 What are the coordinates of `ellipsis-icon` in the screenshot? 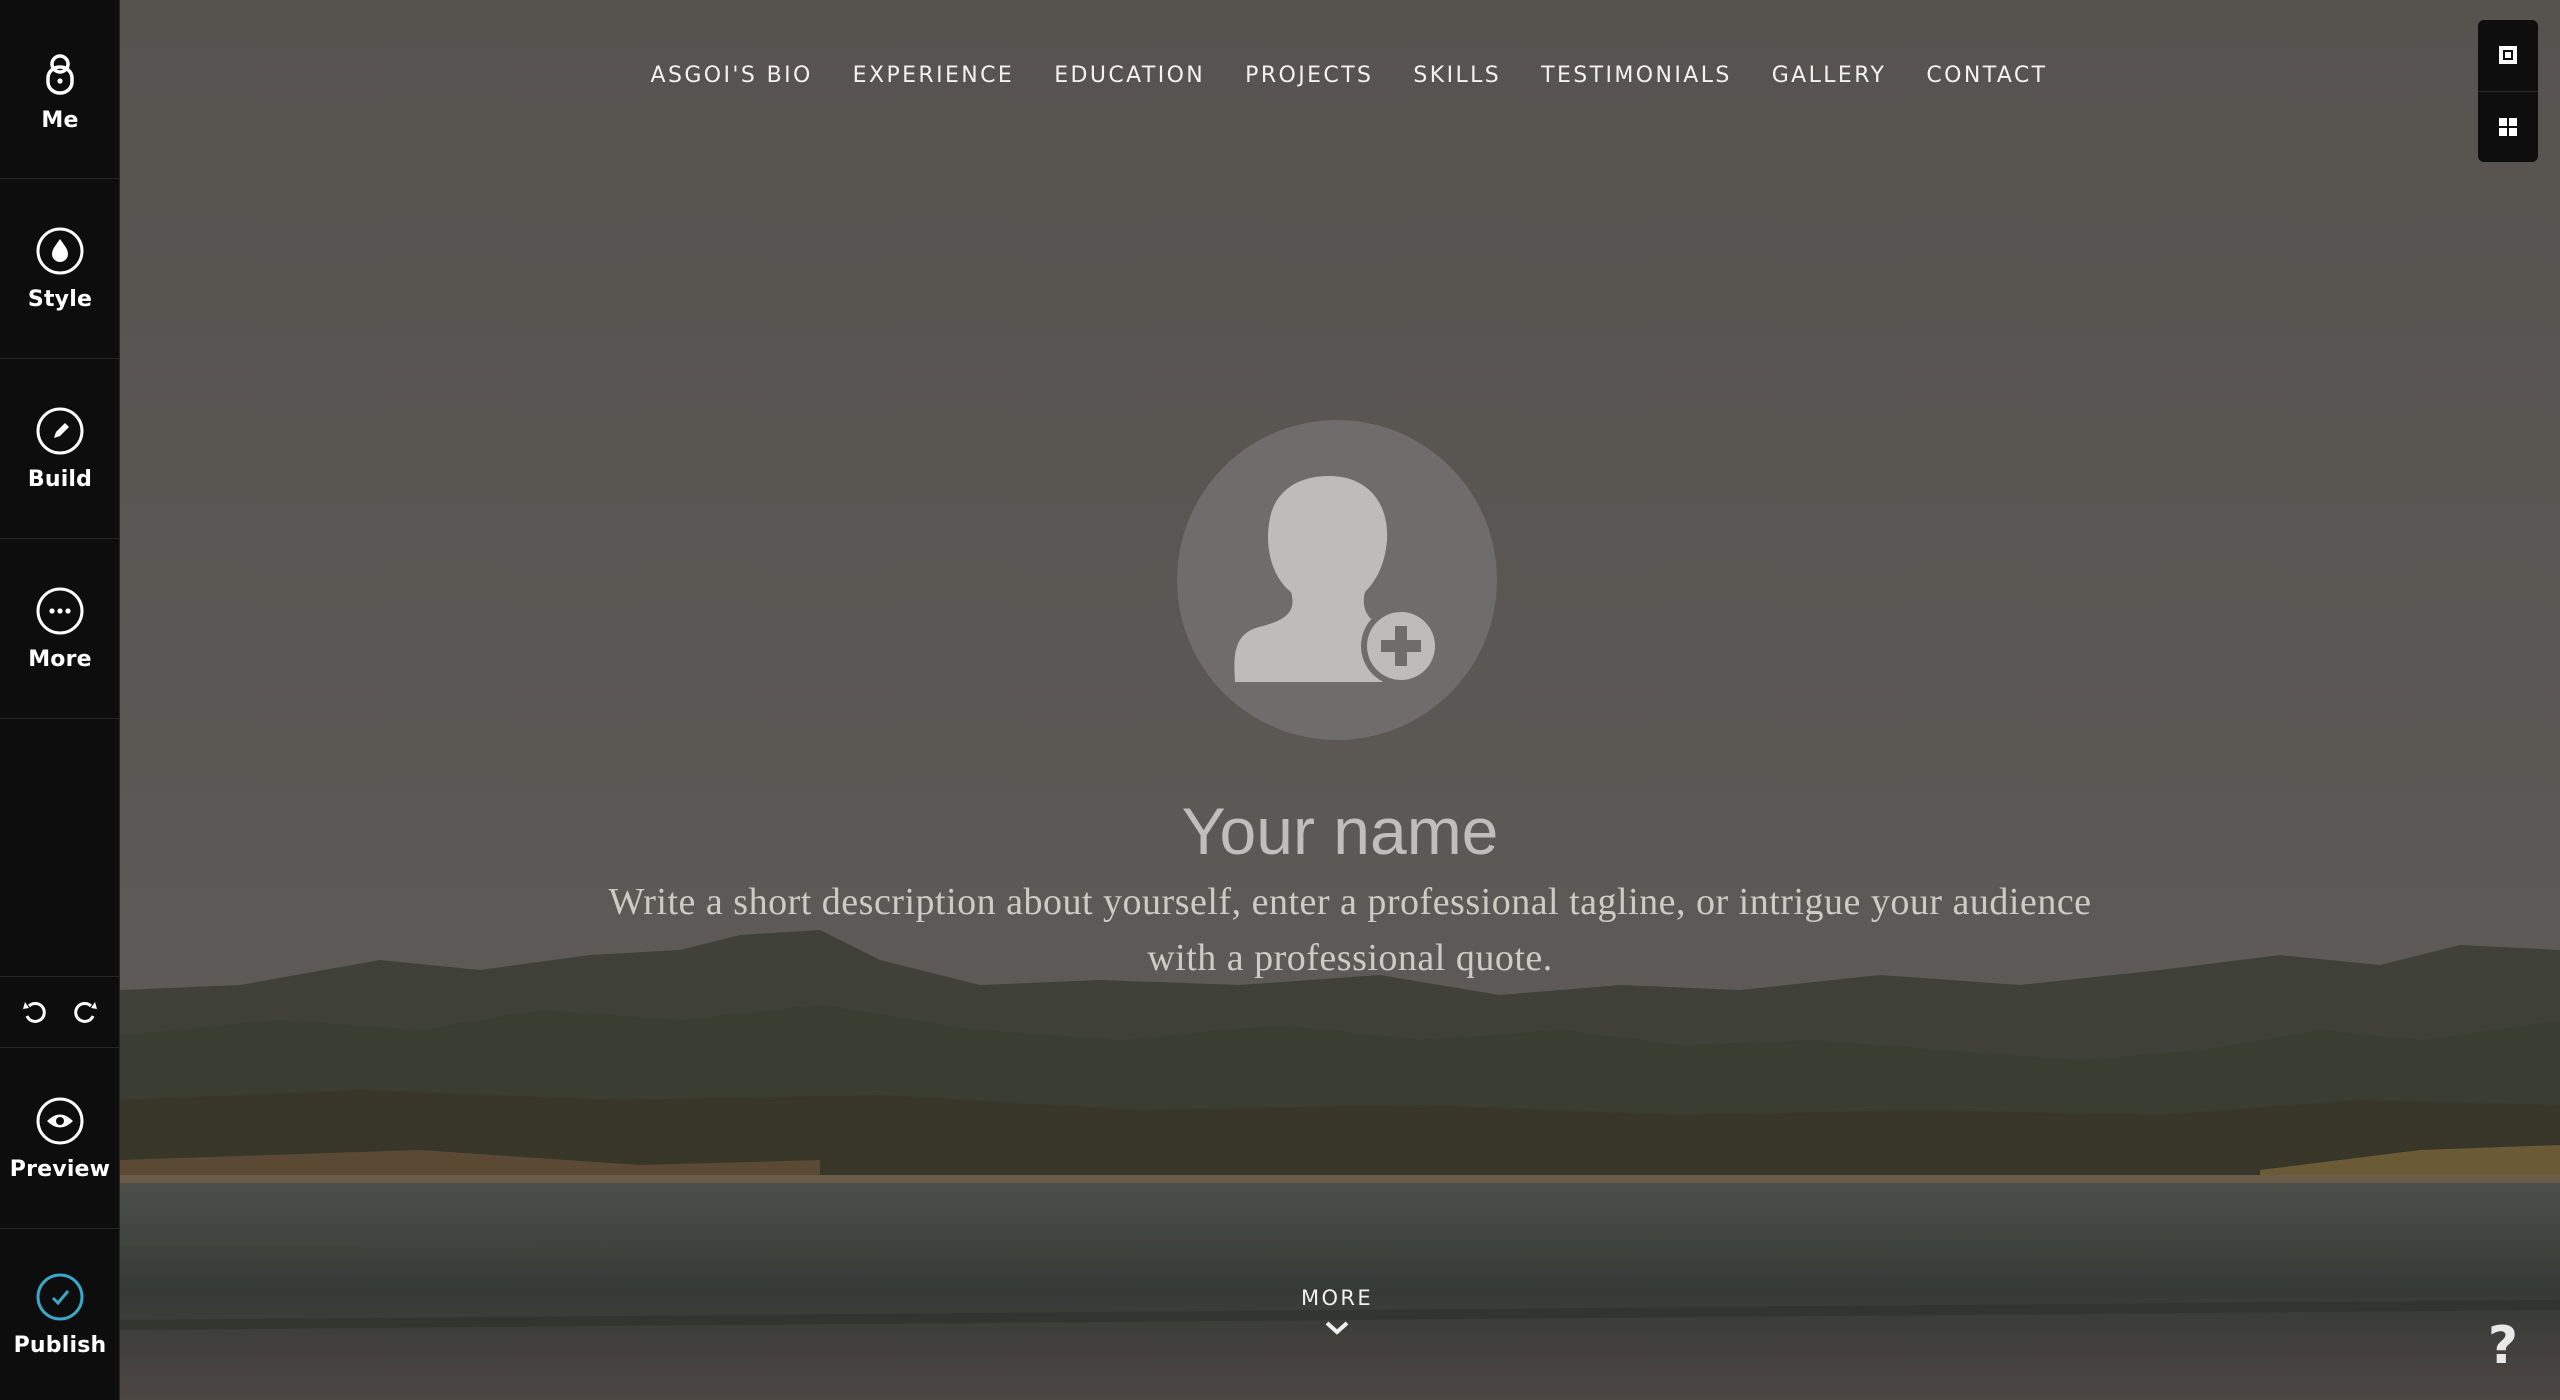 It's located at (60, 611).